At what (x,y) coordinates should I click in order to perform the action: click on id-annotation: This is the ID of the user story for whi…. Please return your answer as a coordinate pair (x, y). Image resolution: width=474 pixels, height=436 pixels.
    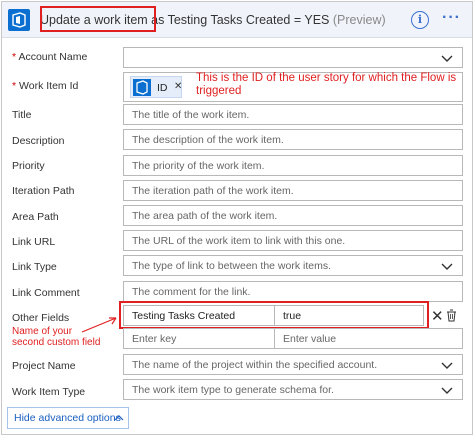
    Looking at the image, I should click on (326, 84).